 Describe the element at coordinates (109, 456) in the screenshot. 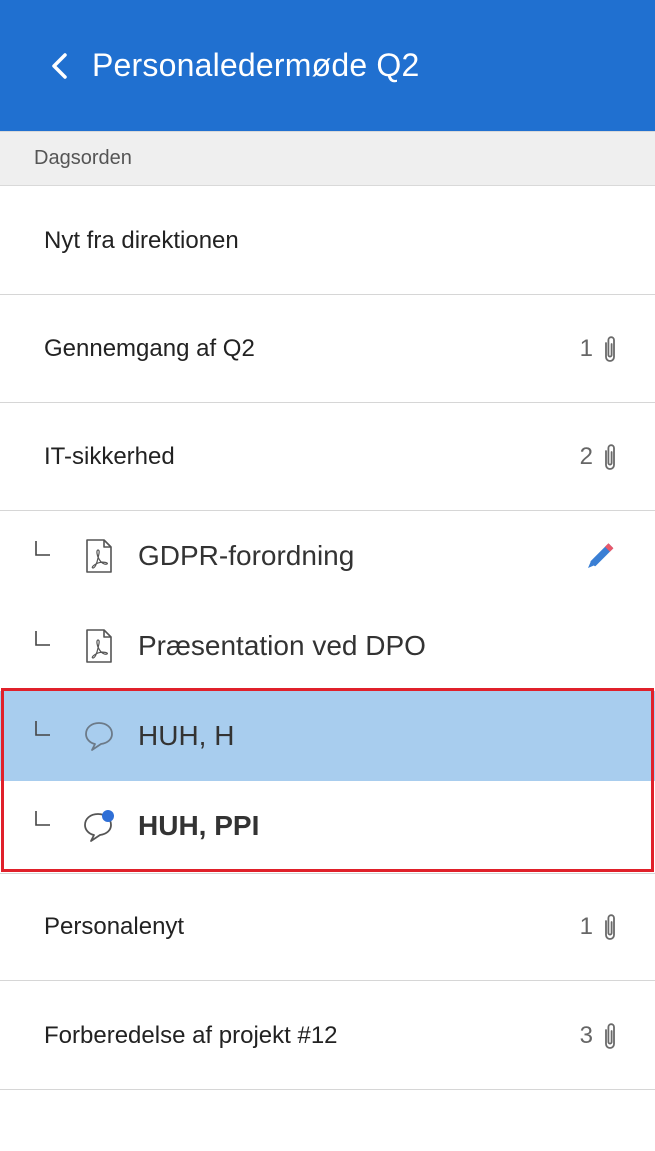

I see `agenda-item-label: IT-sikkerhed` at that location.